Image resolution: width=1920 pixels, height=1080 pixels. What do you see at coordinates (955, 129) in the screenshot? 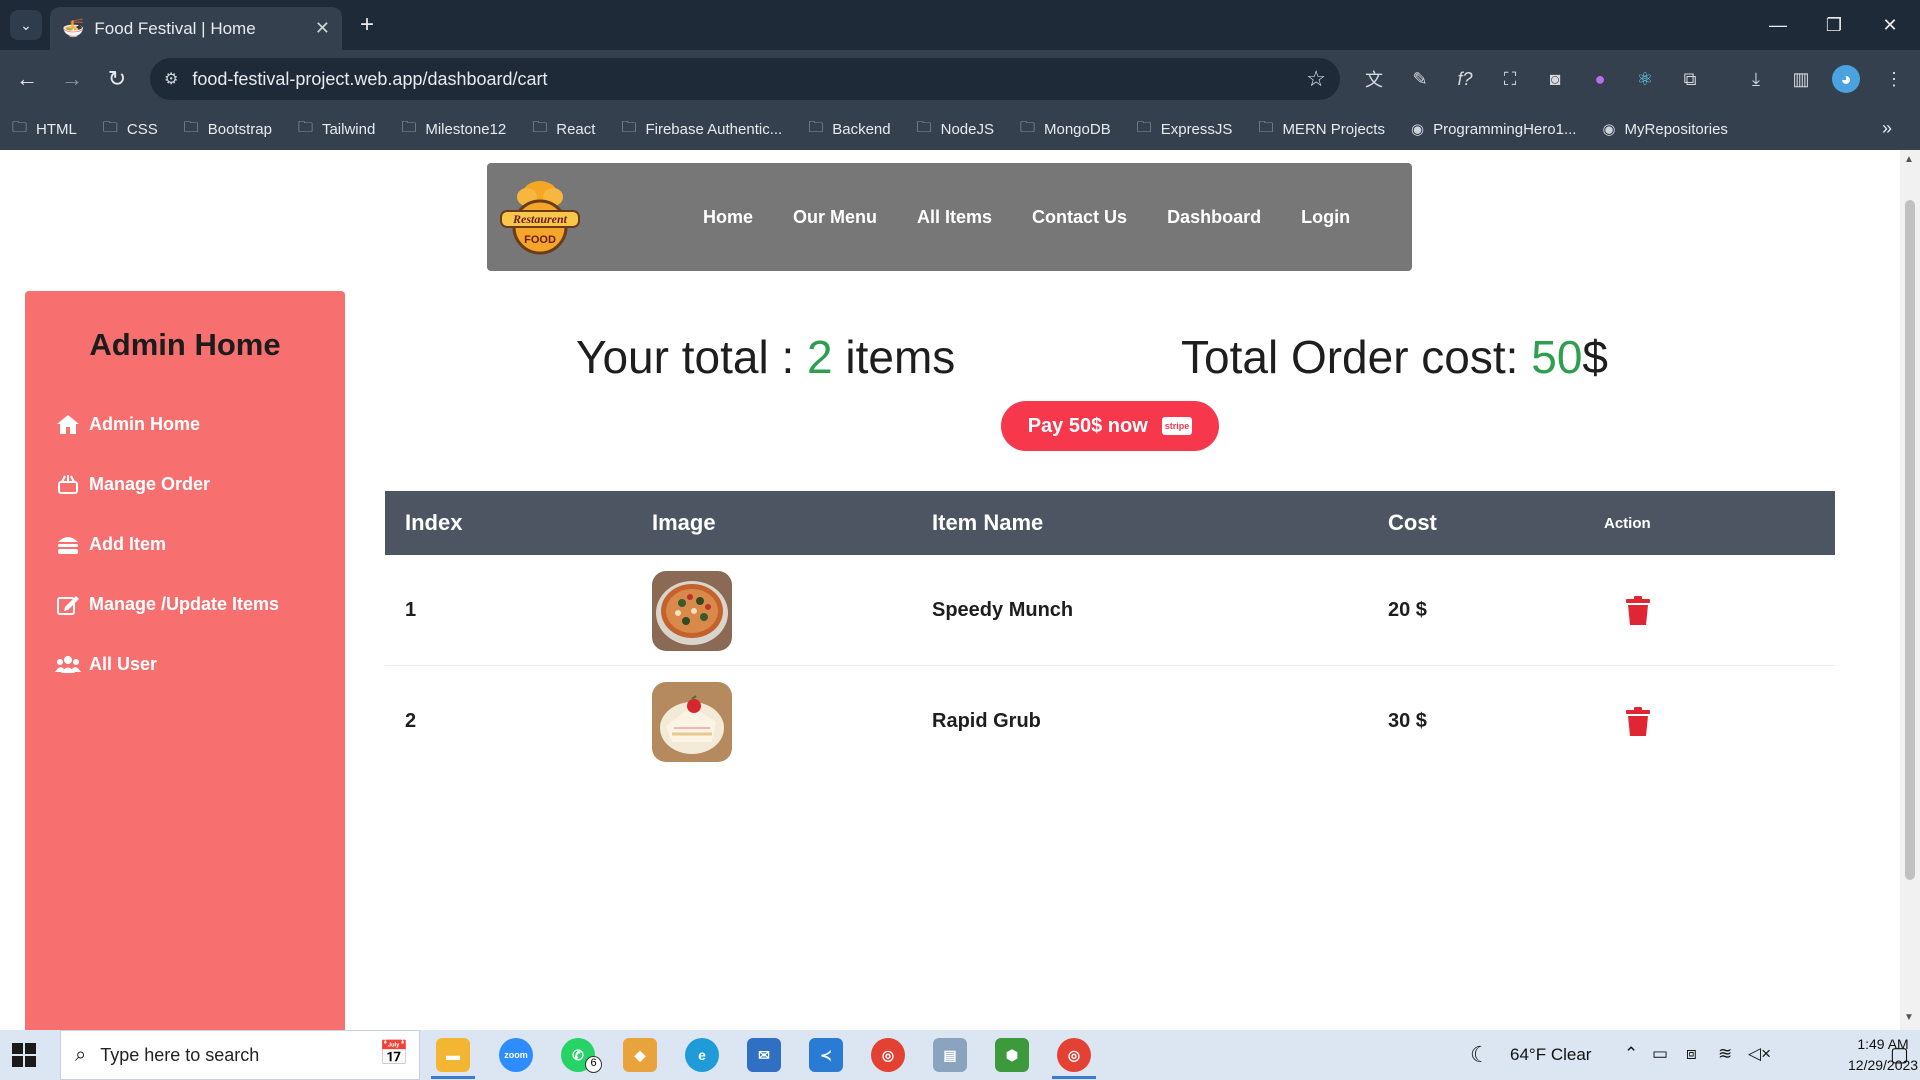
I see `bookmark-folder: 🗀 NodeJS` at bounding box center [955, 129].